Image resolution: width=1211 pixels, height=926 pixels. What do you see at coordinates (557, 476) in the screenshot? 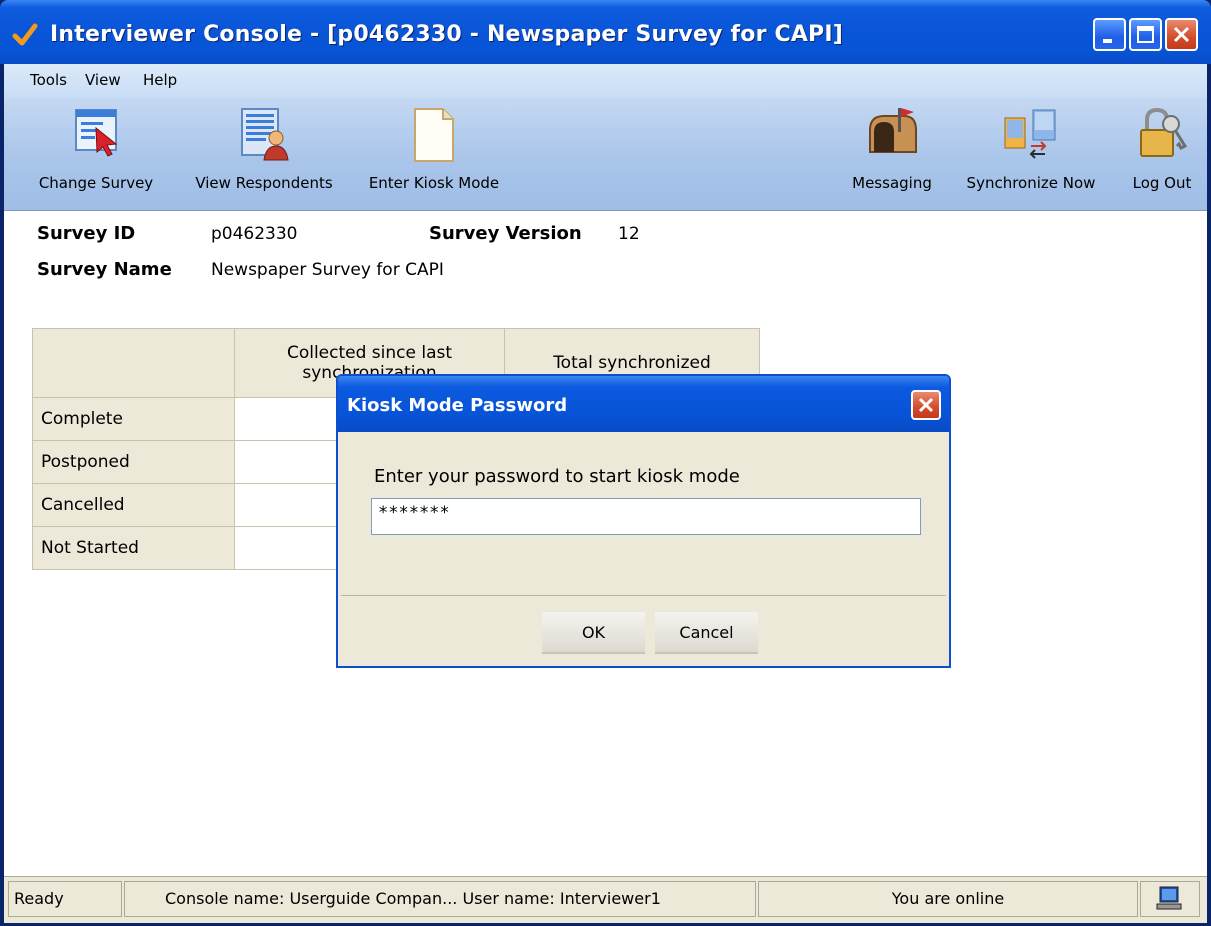
I see `dialog-prompt: Enter your password to start kiosk mode` at bounding box center [557, 476].